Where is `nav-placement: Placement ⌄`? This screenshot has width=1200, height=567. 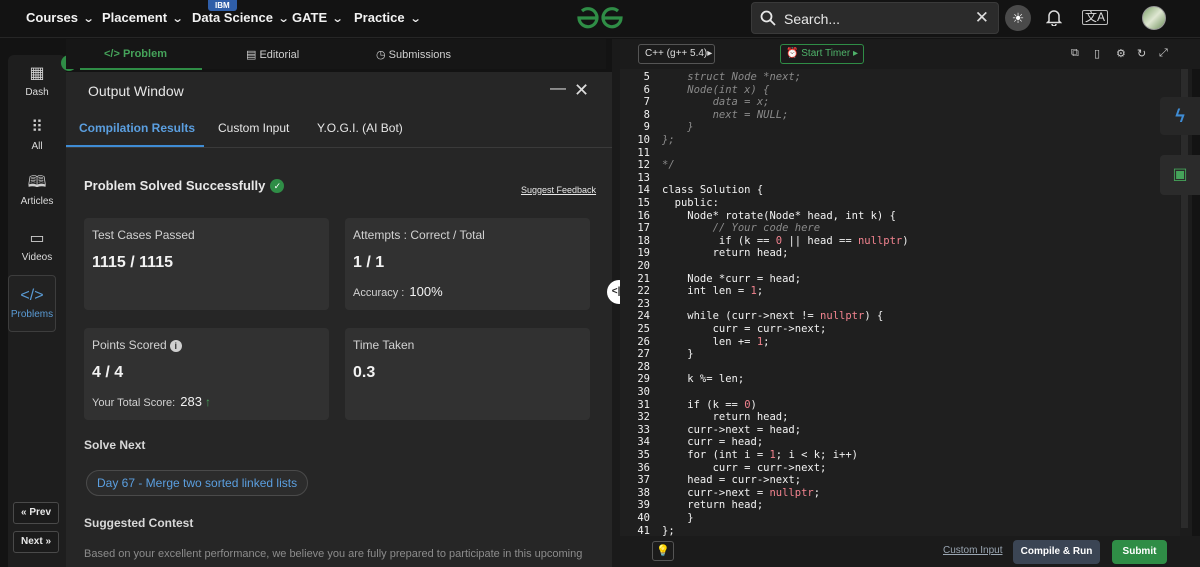
nav-placement: Placement ⌄ is located at coordinates (143, 17).